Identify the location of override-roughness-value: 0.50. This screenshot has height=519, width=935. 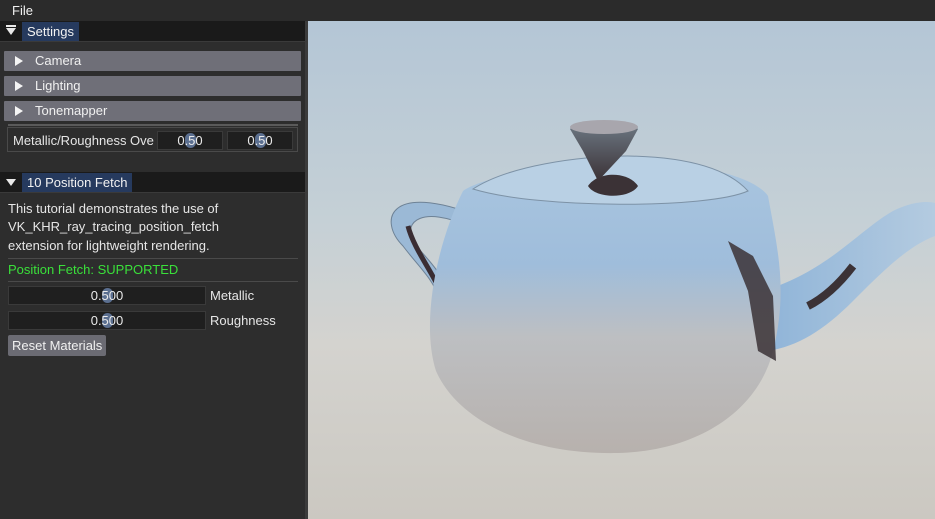
(260, 140).